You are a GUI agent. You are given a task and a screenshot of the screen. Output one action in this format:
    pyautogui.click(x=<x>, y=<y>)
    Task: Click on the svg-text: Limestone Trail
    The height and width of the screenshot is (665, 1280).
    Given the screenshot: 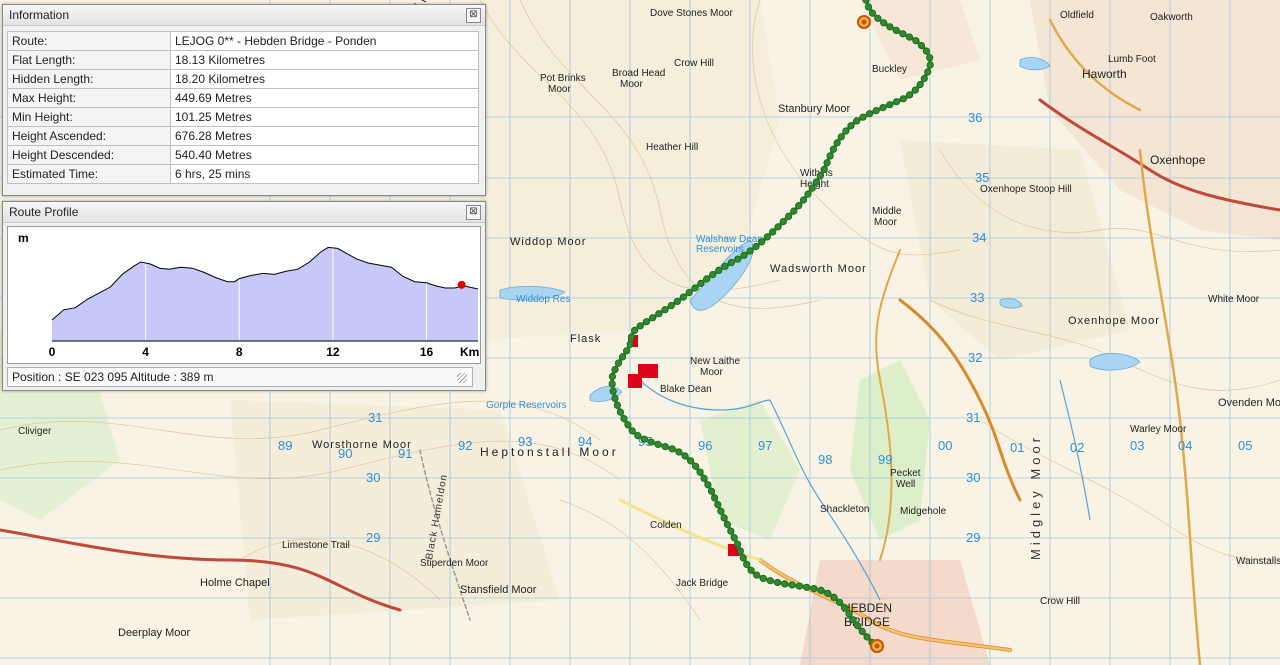 What is the action you would take?
    pyautogui.click(x=316, y=545)
    